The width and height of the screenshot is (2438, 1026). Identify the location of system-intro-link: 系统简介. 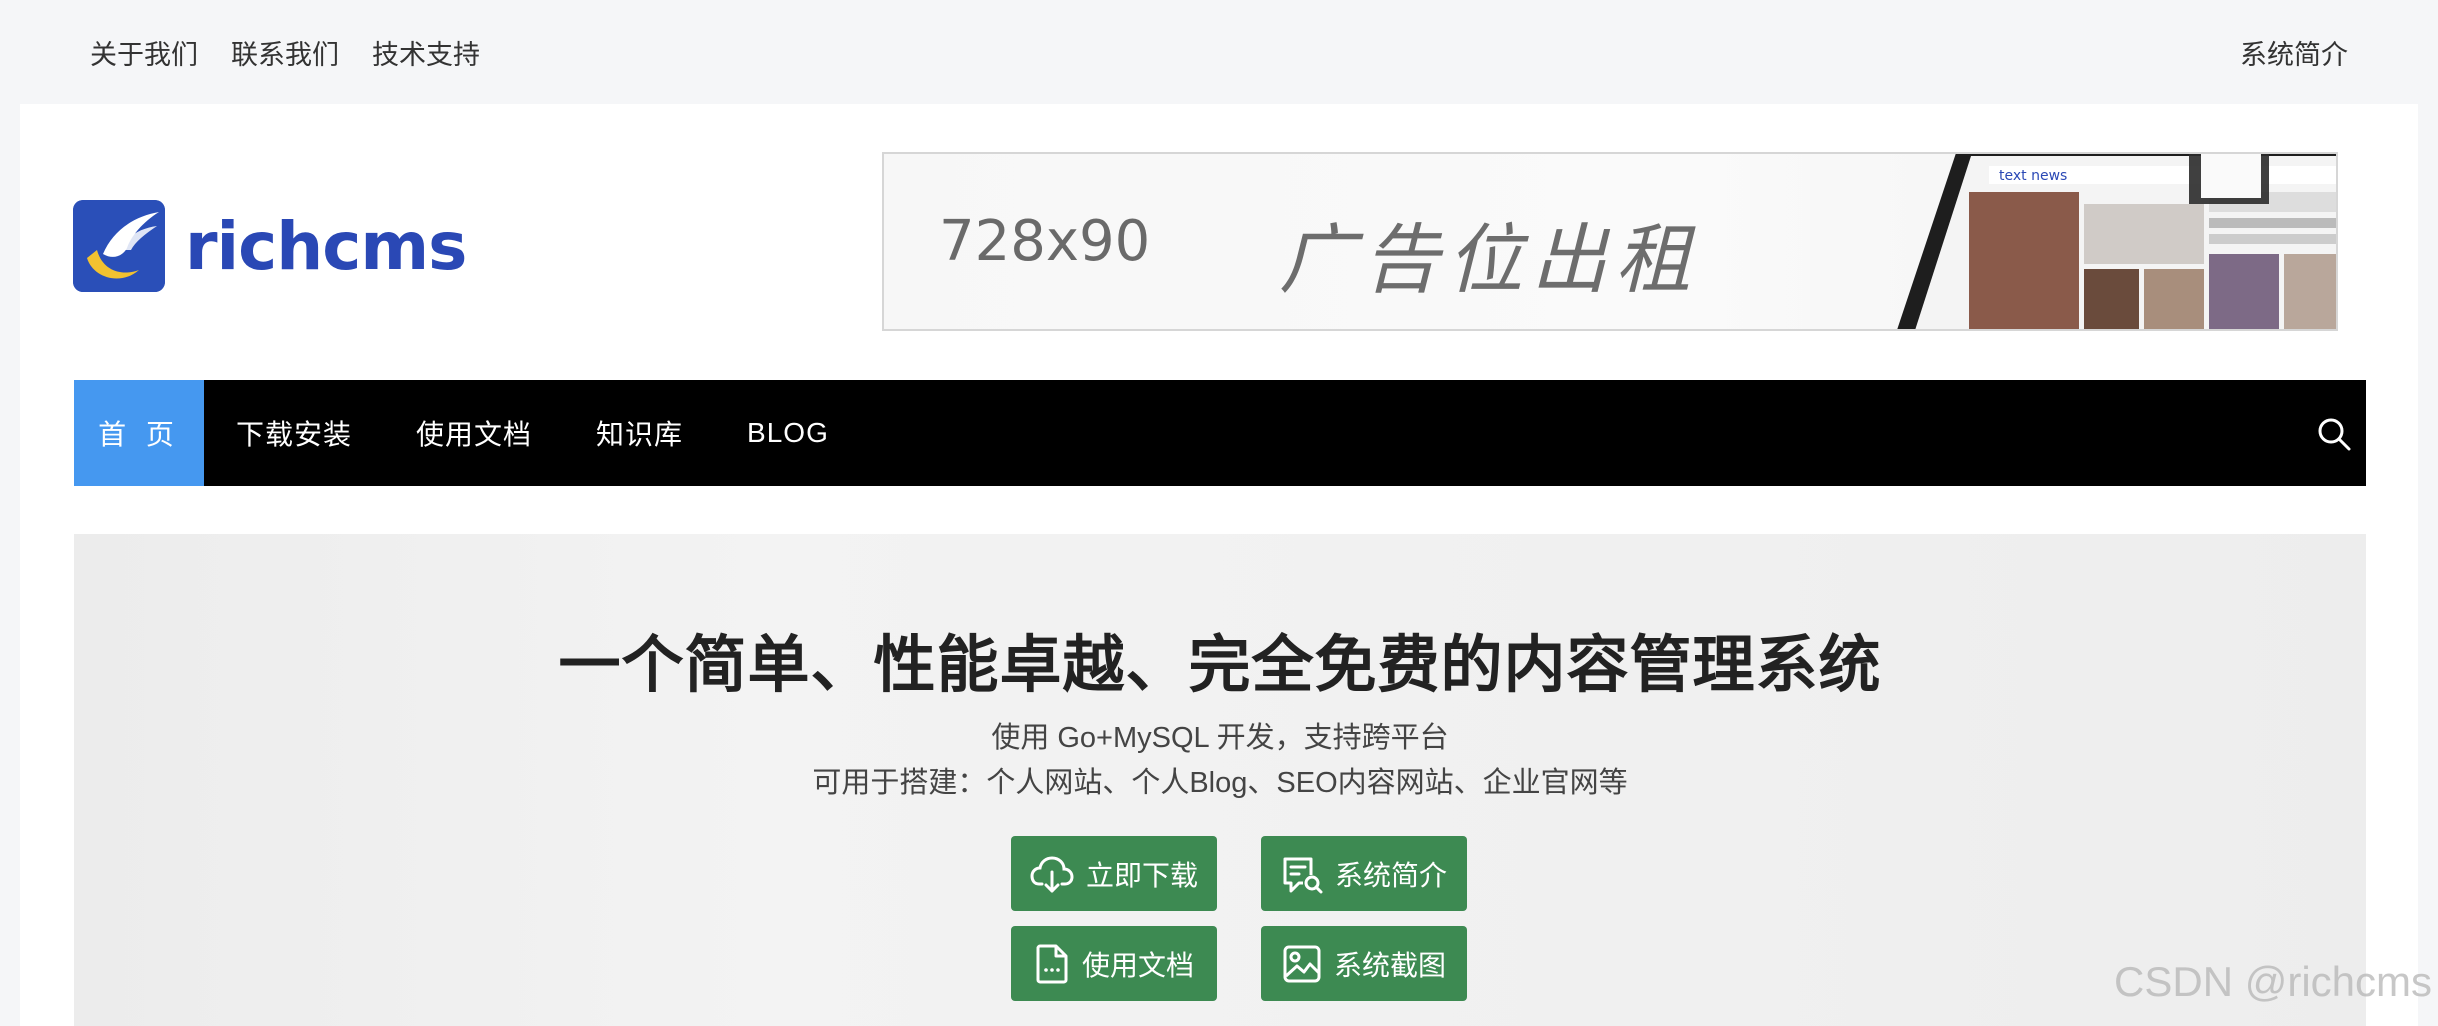
(2294, 52).